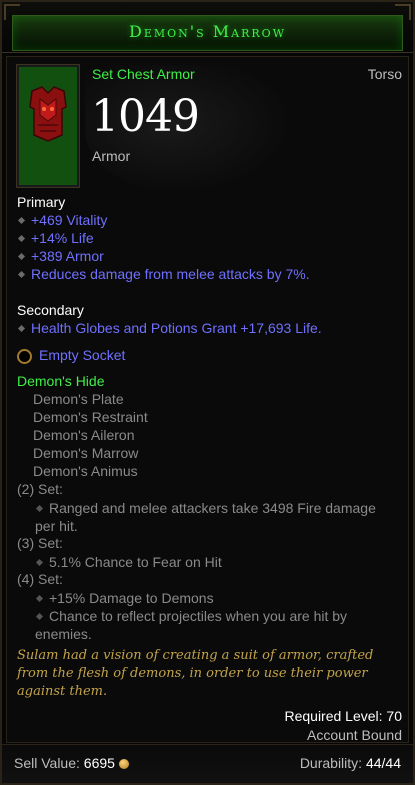 This screenshot has width=415, height=785. Describe the element at coordinates (61, 381) in the screenshot. I see `set-name: Demon's Hide` at that location.